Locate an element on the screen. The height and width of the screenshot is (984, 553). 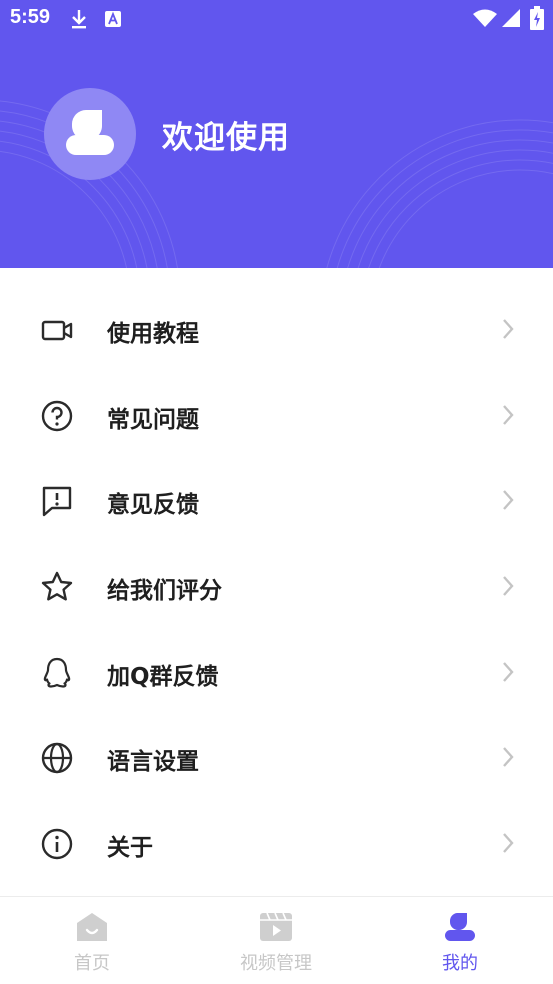
status-bar: 5:59 is located at coordinates (276, 18).